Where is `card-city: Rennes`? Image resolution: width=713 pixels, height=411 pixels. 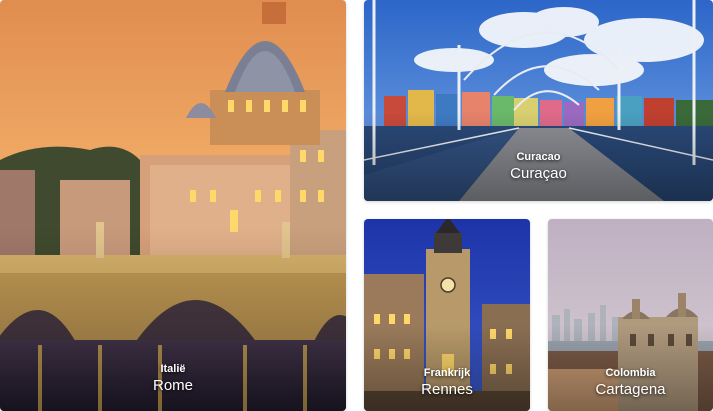
card-city: Rennes is located at coordinates (447, 389).